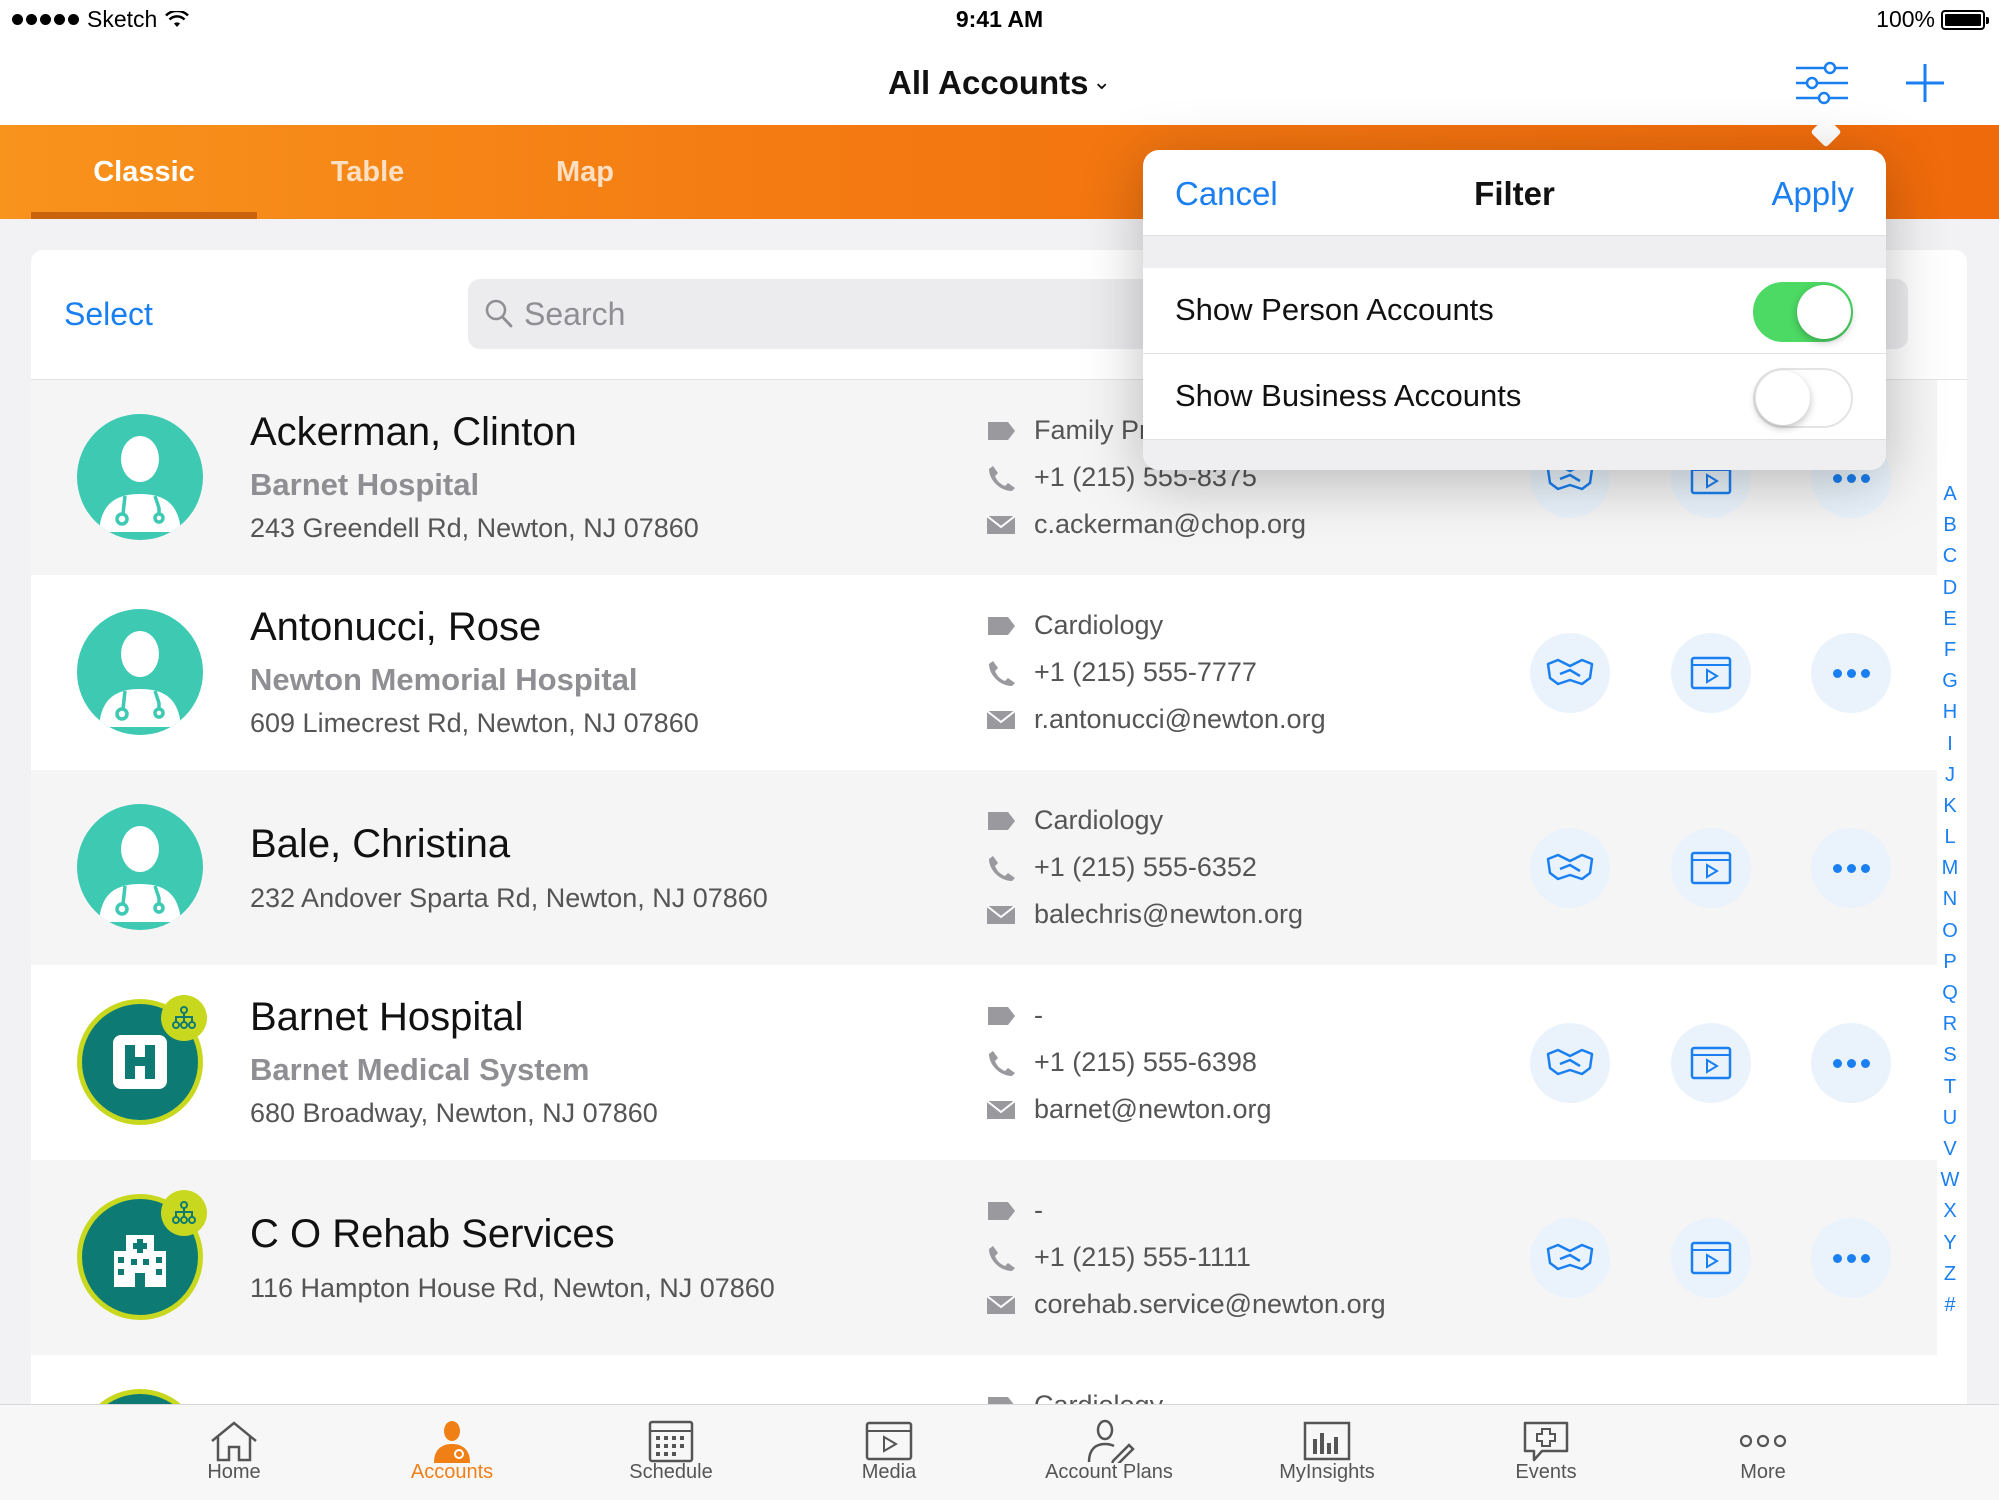 Image resolution: width=1999 pixels, height=1500 pixels. I want to click on specialty-line: -, so click(1014, 1210).